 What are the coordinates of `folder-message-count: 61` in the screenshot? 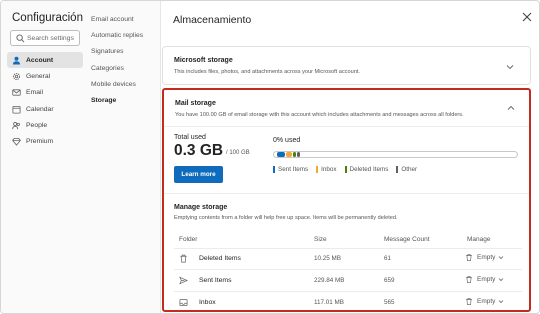 It's located at (388, 258).